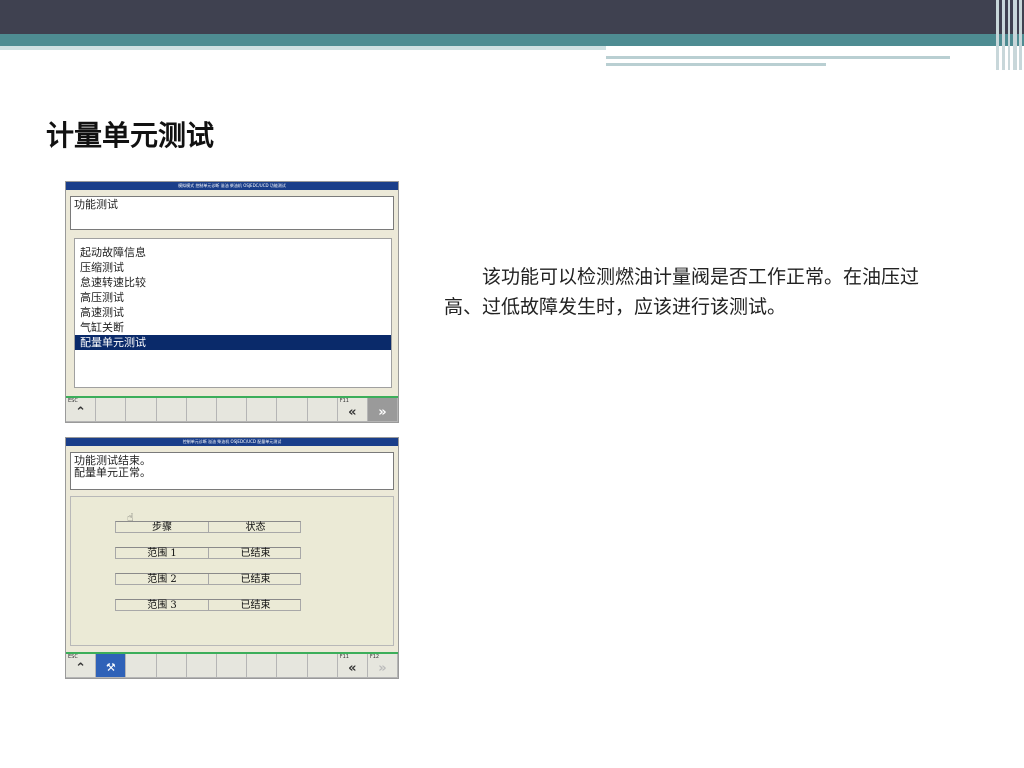  I want to click on table-cell-step: 范围 3, so click(162, 605).